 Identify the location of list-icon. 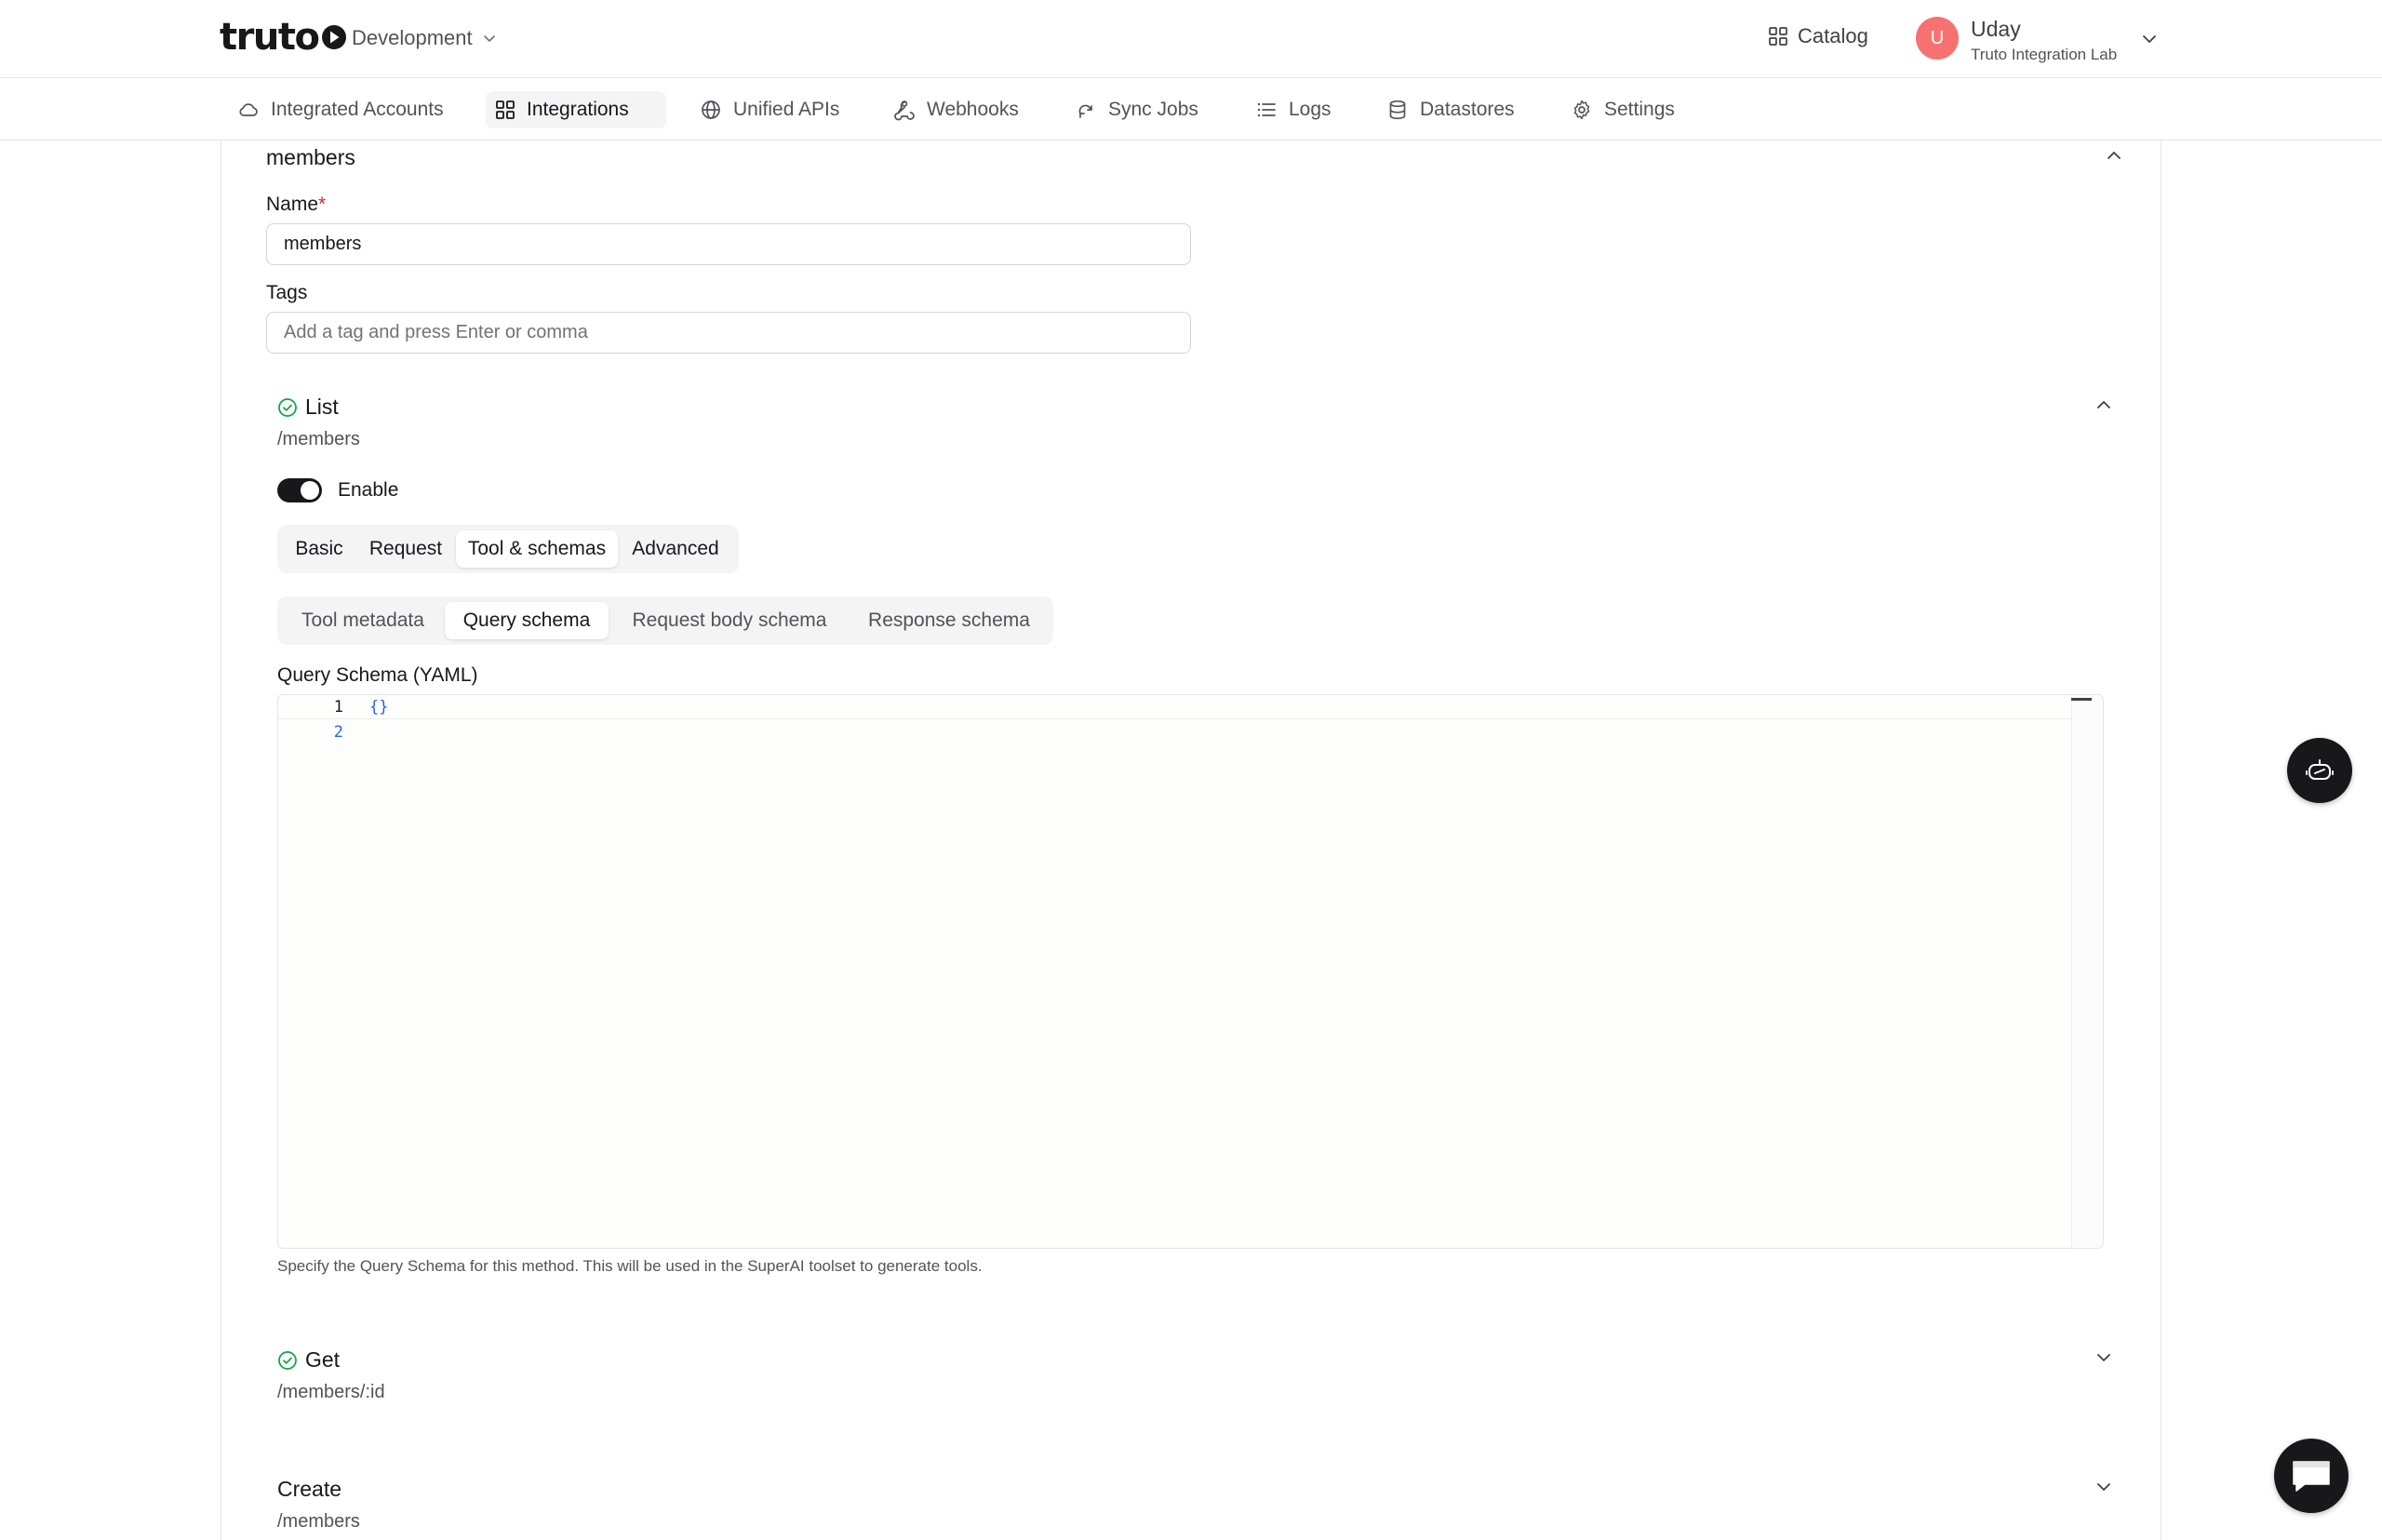
(1266, 109).